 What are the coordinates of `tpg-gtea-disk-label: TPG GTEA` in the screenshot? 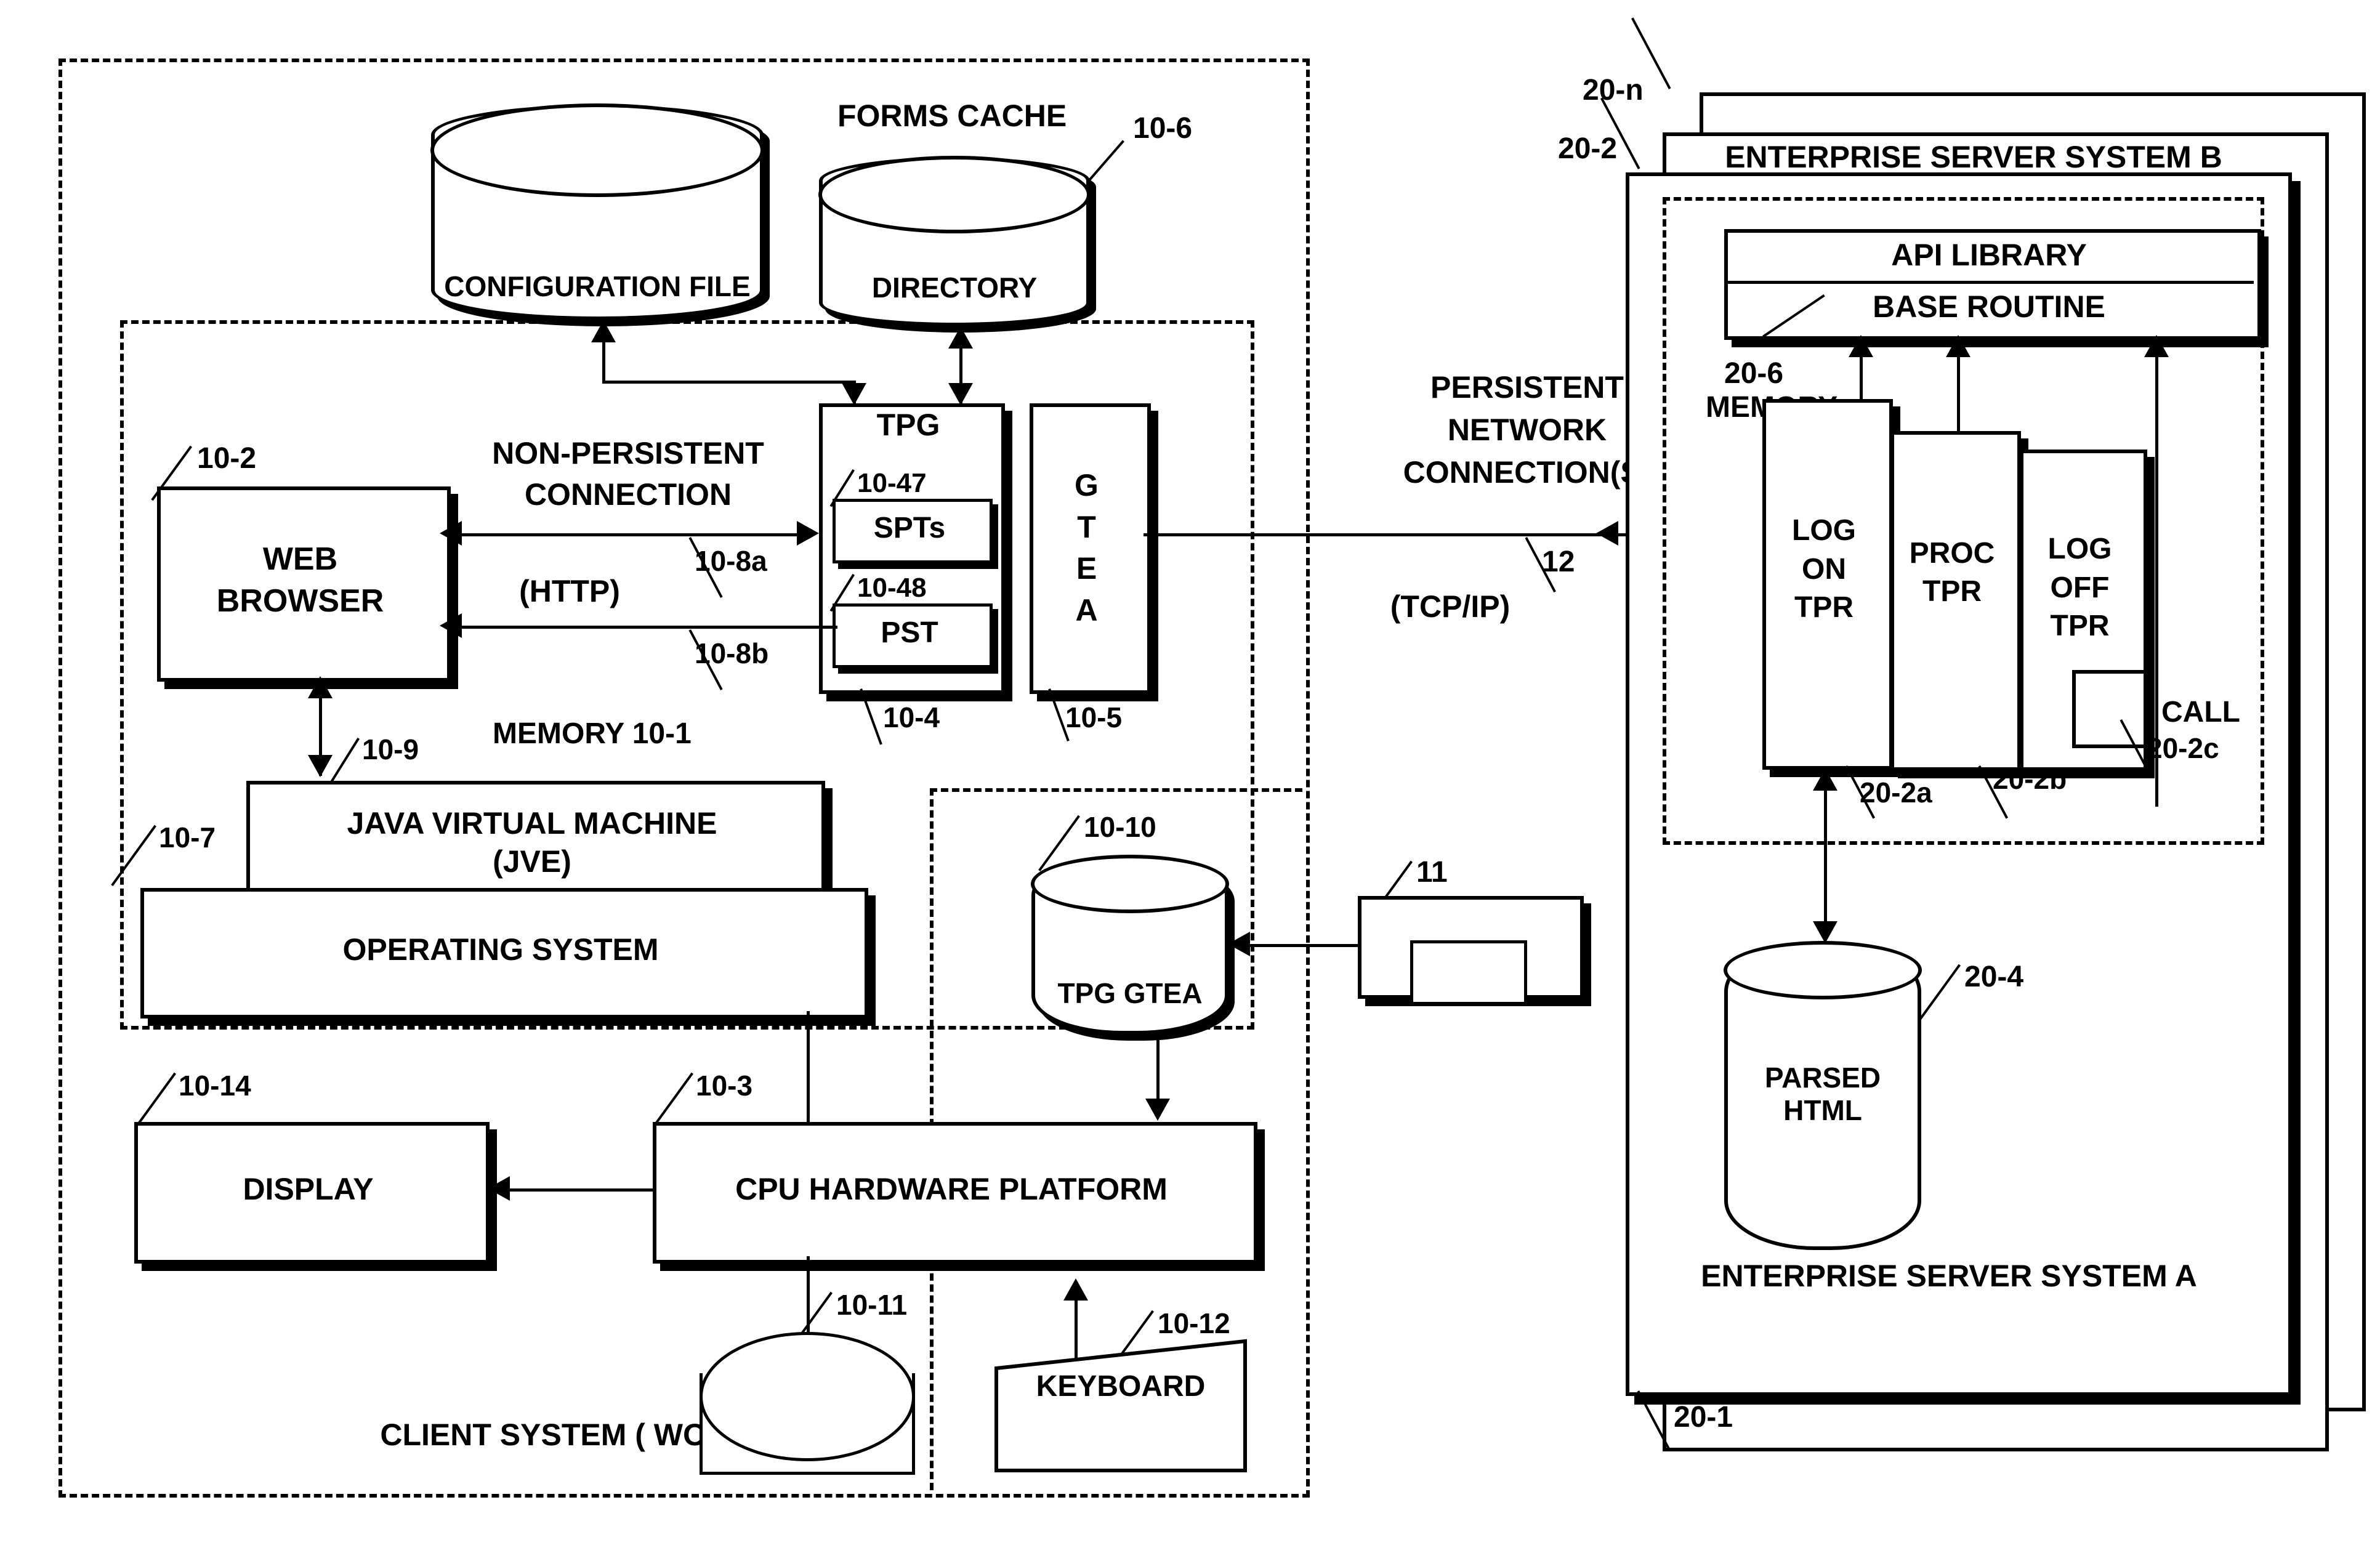 It's located at (1130, 993).